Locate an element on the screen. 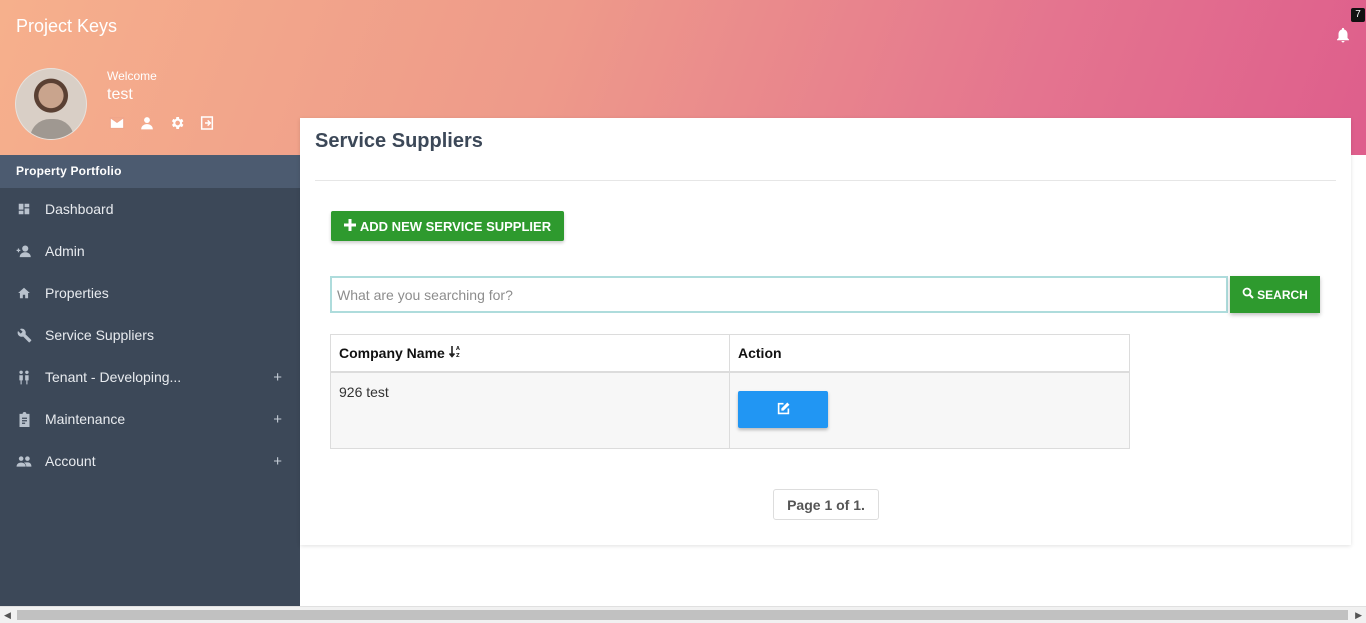  sidebar-item-dashboard: Dashboard is located at coordinates (150, 209).